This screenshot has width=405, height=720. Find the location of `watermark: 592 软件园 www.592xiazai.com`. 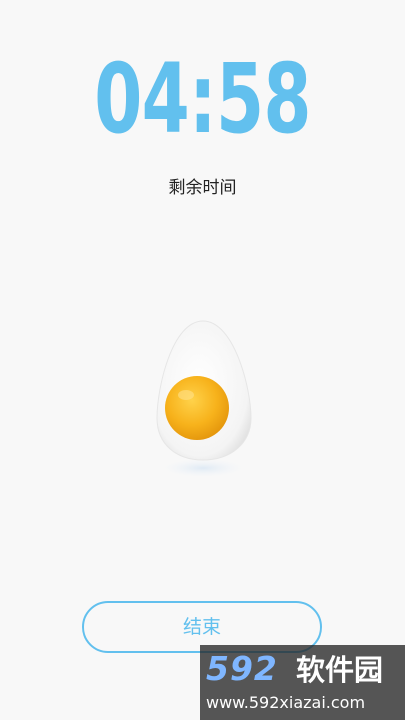

watermark: 592 软件园 www.592xiazai.com is located at coordinates (302, 682).